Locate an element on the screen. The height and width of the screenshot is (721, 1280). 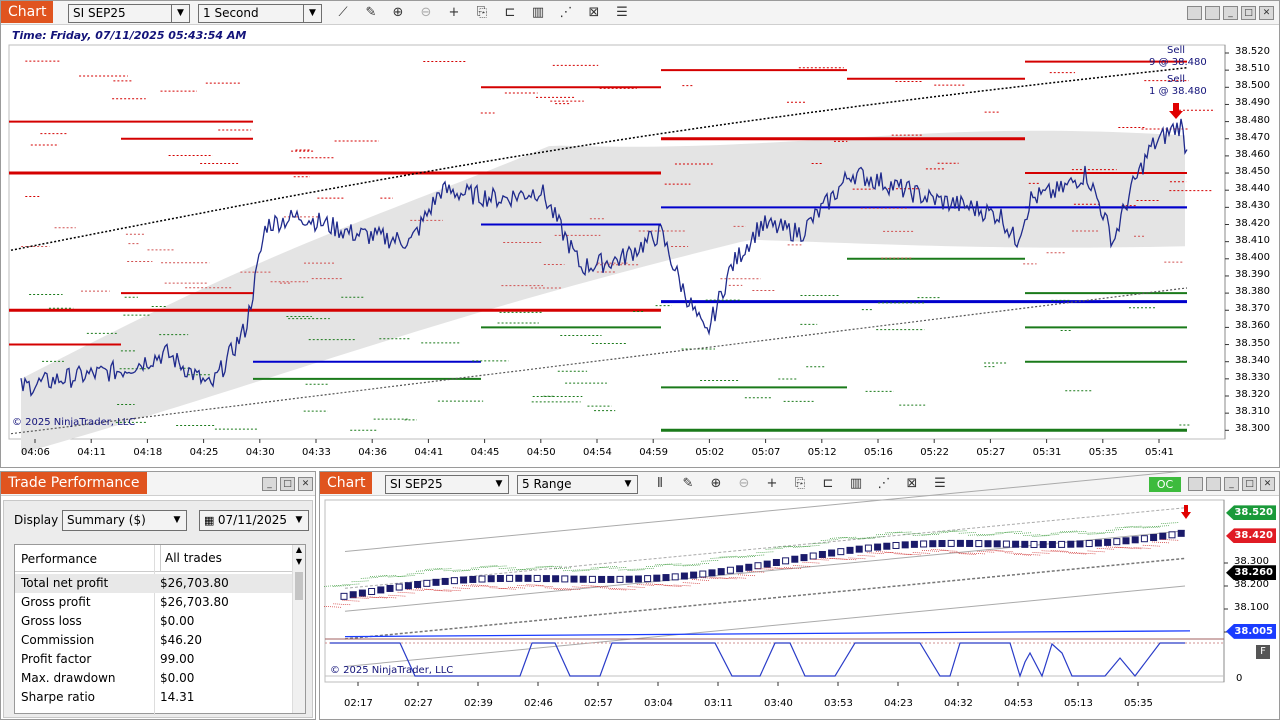
scroll-down-icon: ▼ is located at coordinates (299, 563).